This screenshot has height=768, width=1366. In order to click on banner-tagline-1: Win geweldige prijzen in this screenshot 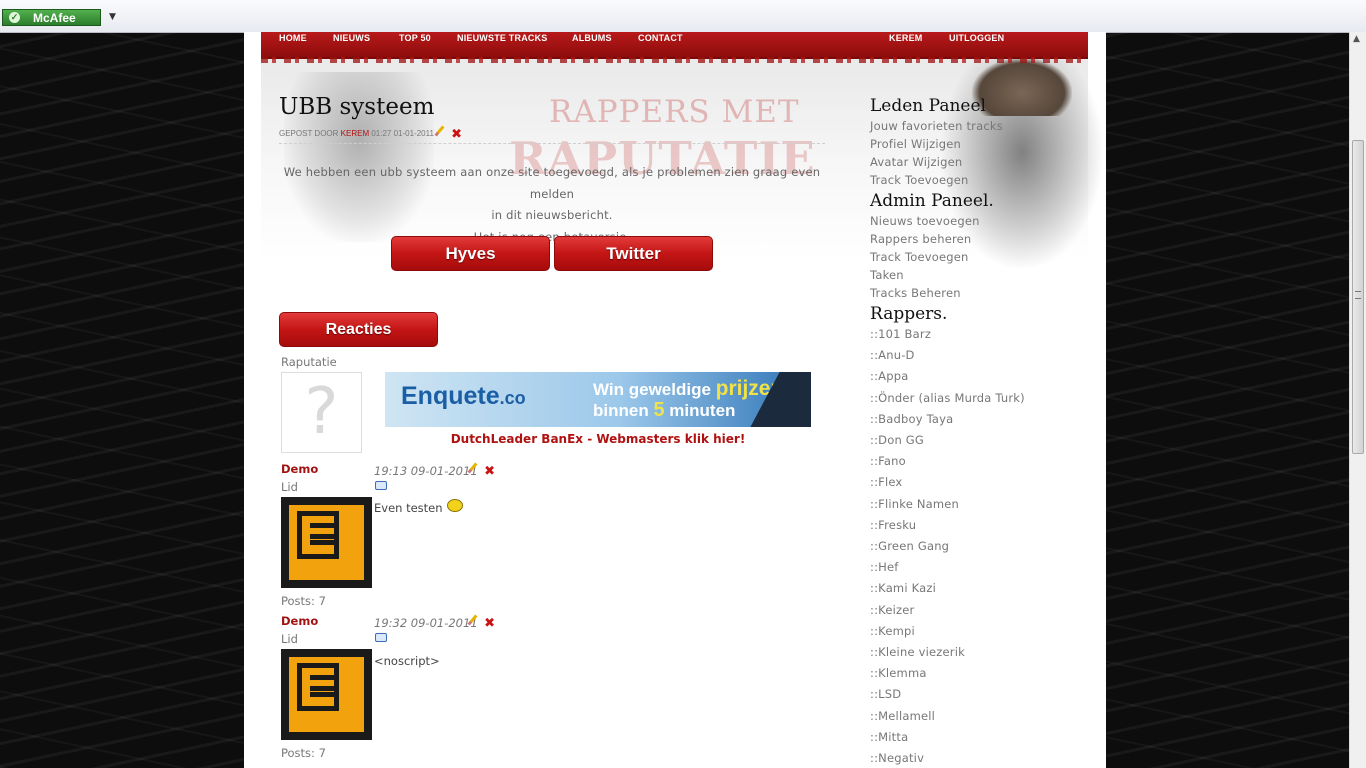, I will do `click(688, 389)`.